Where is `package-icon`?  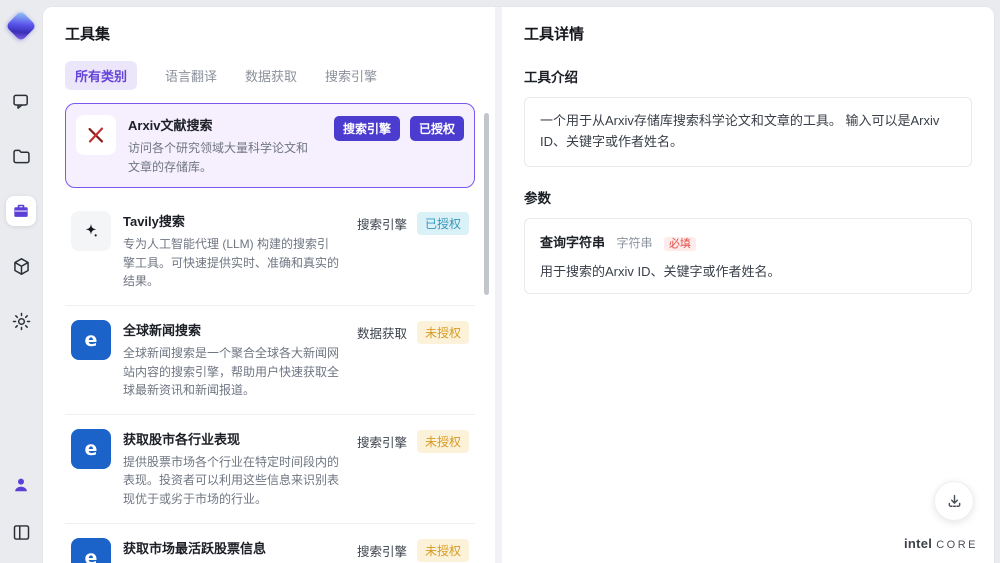 package-icon is located at coordinates (21, 266).